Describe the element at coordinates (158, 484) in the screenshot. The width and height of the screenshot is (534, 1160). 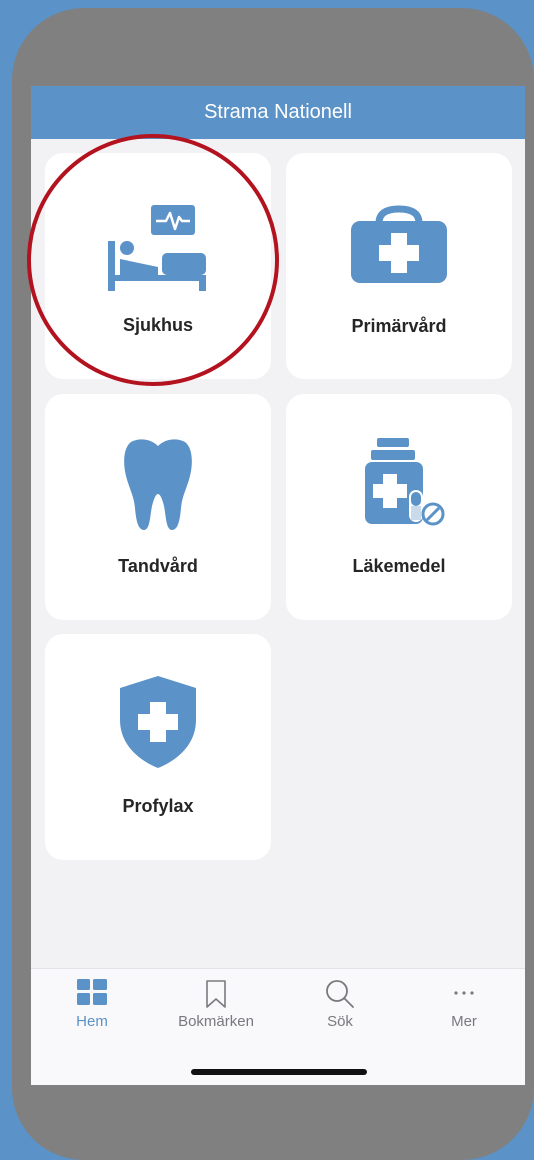
I see `tooth-icon` at that location.